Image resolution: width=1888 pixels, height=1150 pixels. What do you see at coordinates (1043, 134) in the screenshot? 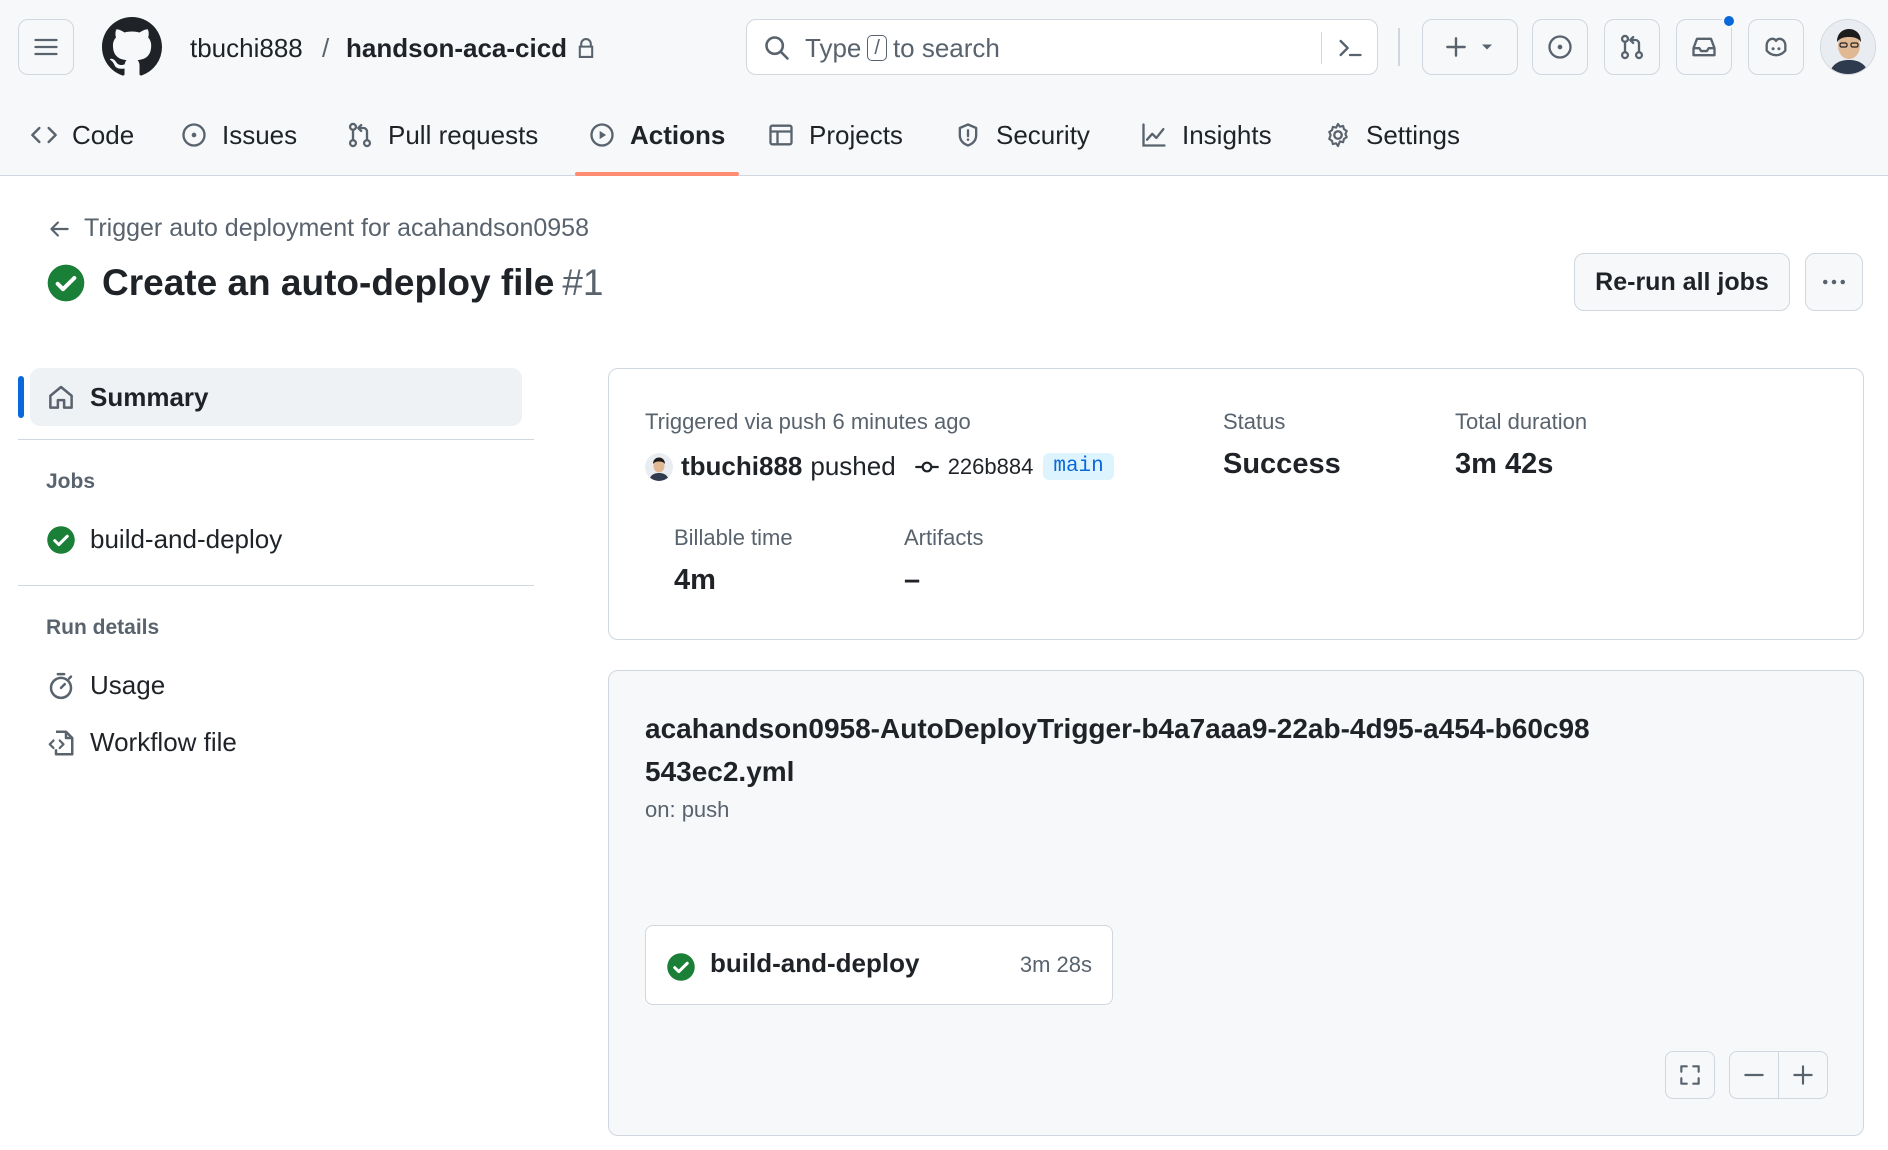
I see `tab-security-label: Security` at bounding box center [1043, 134].